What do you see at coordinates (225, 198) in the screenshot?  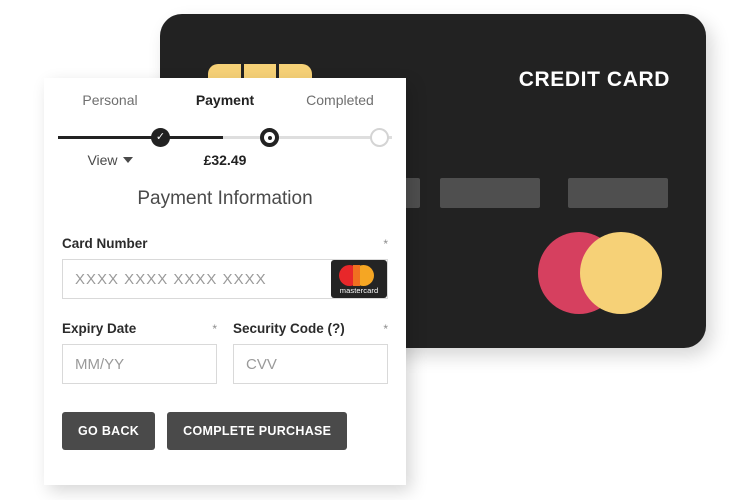 I see `page-title: Payment Information` at bounding box center [225, 198].